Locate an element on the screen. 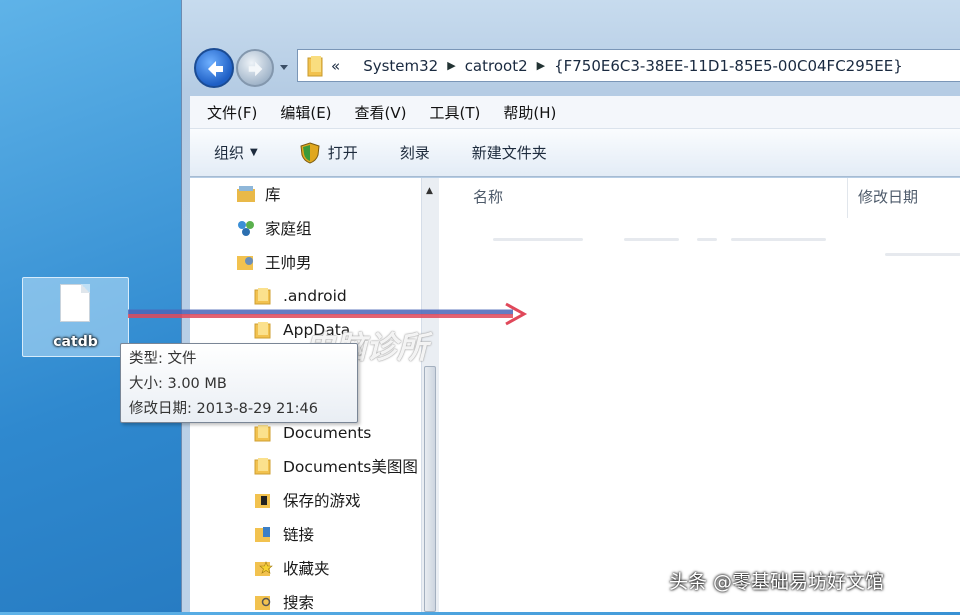  menu-view: 查看(V) is located at coordinates (381, 112).